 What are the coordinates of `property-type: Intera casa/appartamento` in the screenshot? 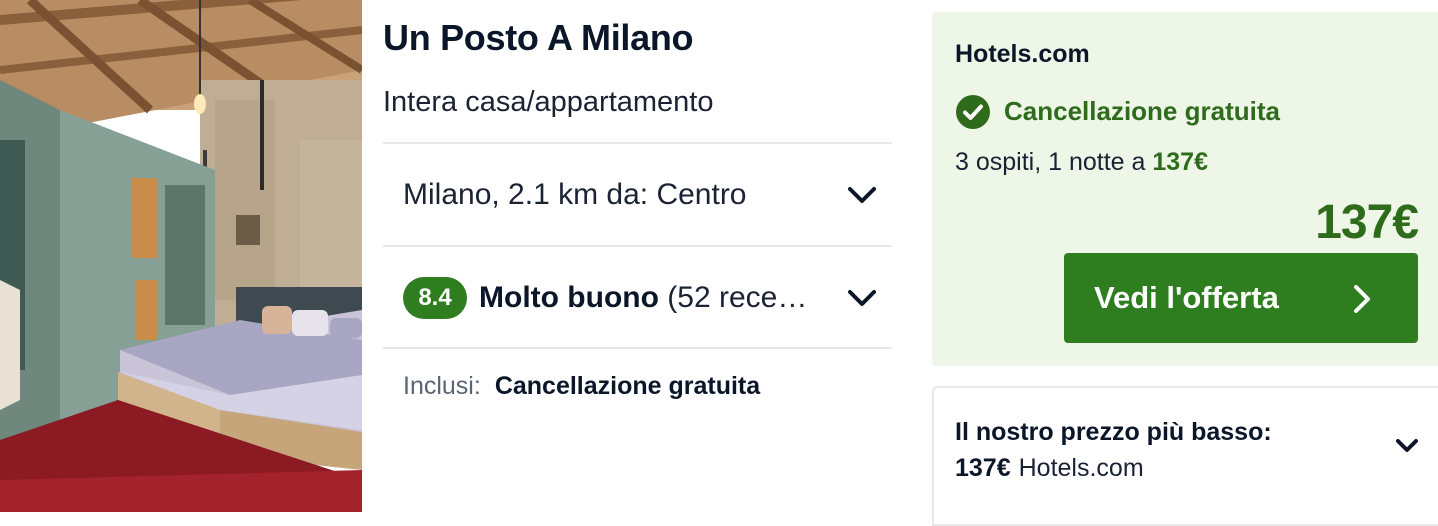 It's located at (548, 102).